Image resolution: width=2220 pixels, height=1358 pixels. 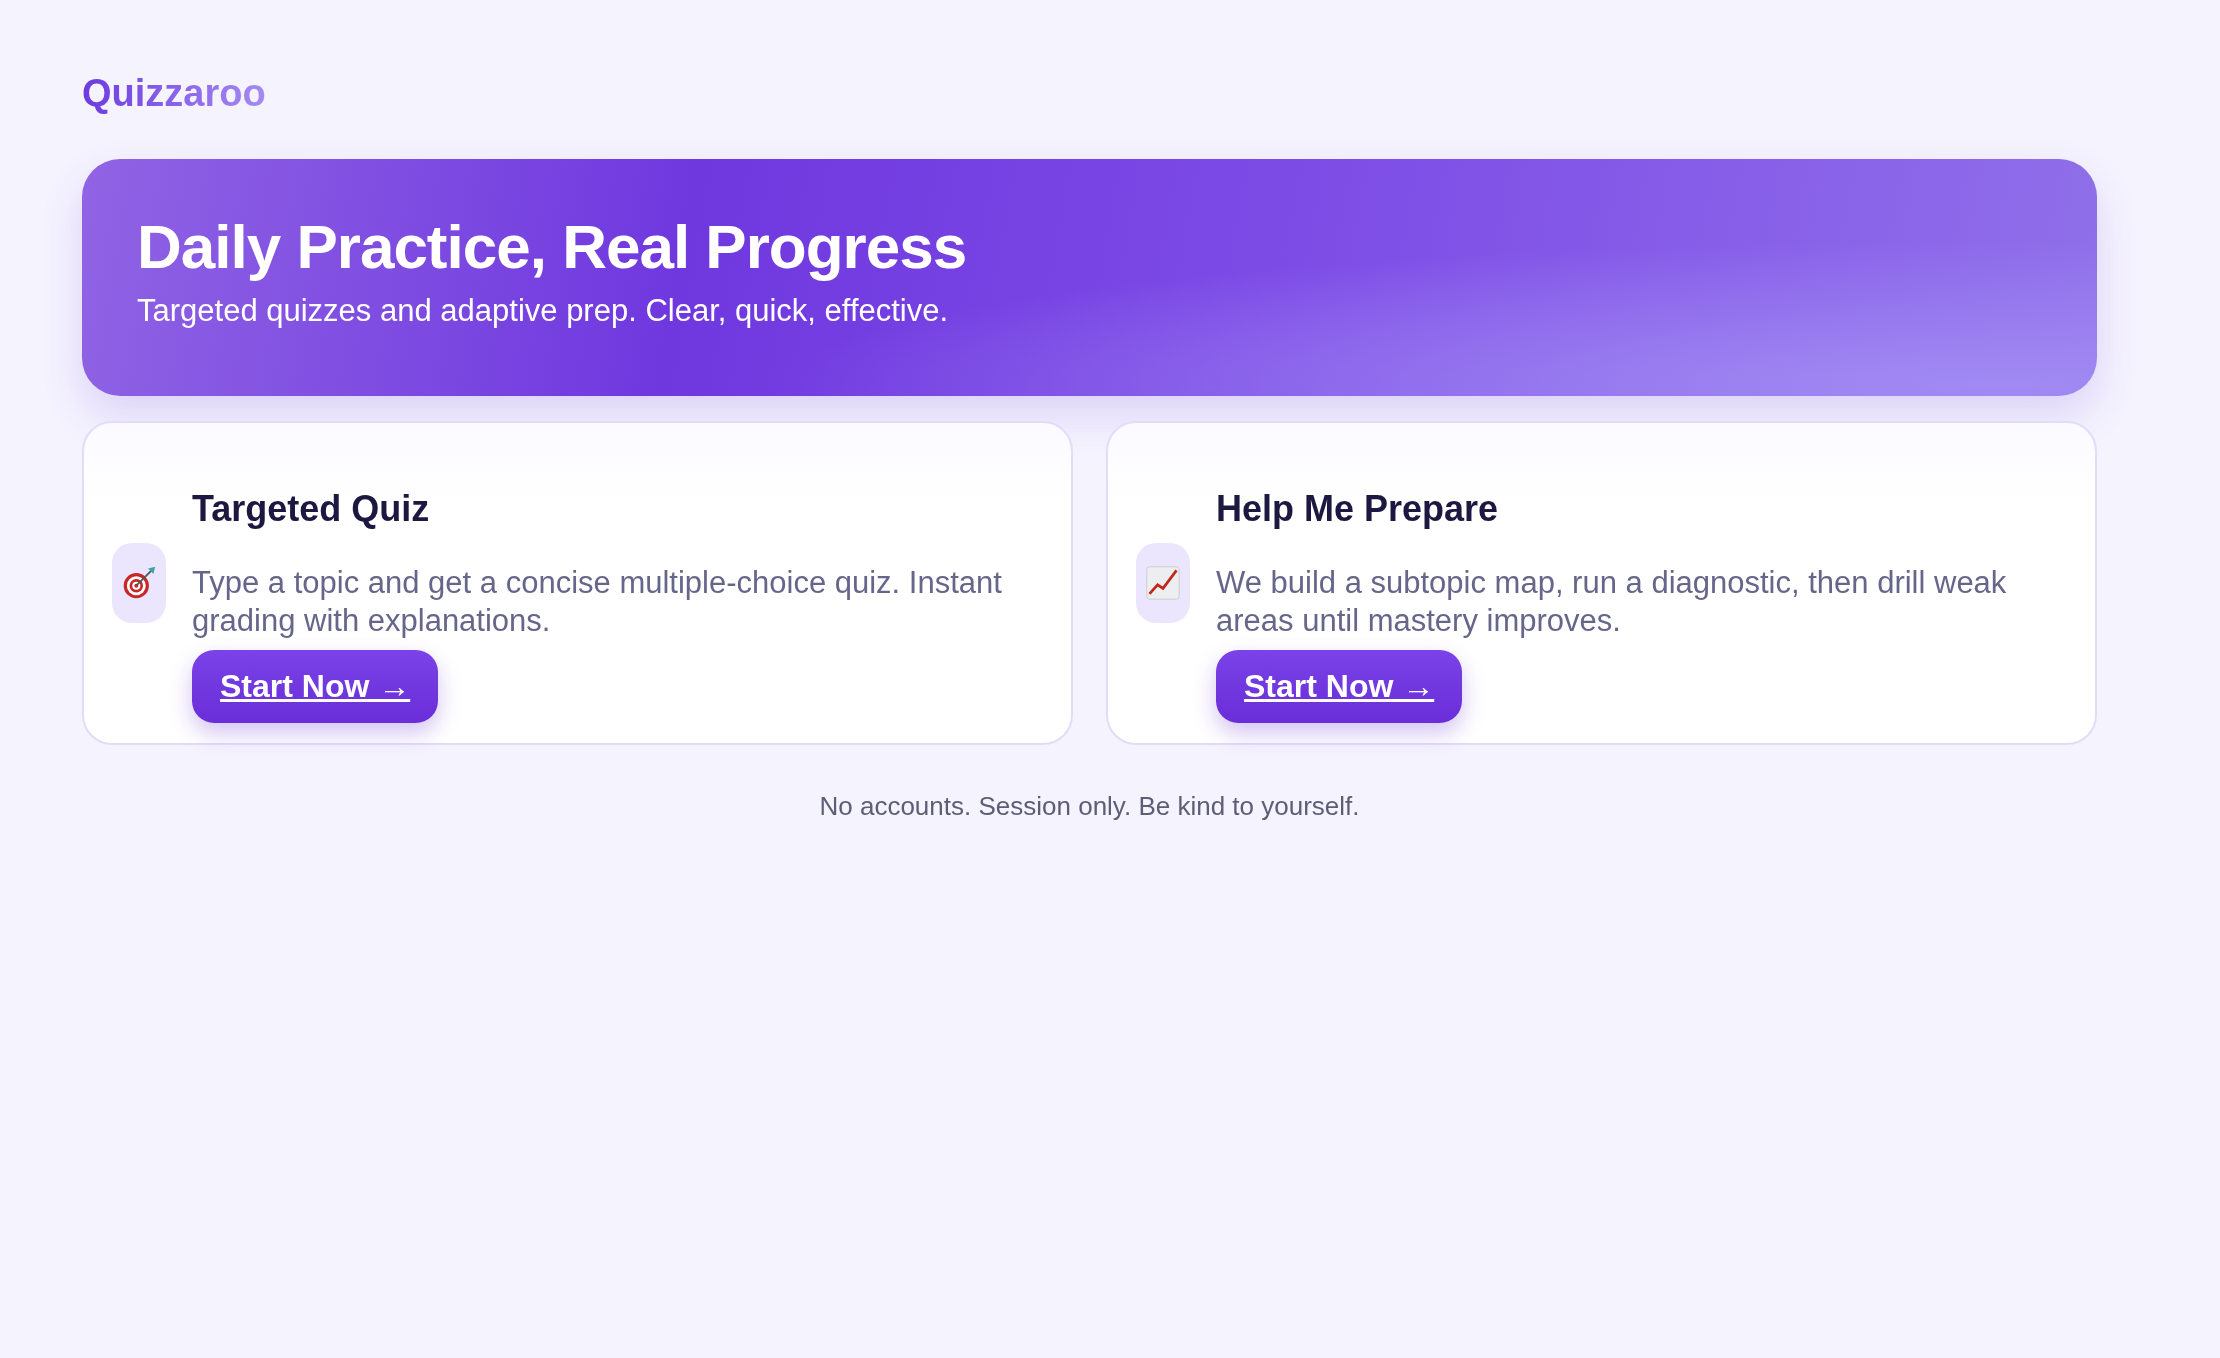 I want to click on card-title: Targeted Quiz, so click(x=311, y=508).